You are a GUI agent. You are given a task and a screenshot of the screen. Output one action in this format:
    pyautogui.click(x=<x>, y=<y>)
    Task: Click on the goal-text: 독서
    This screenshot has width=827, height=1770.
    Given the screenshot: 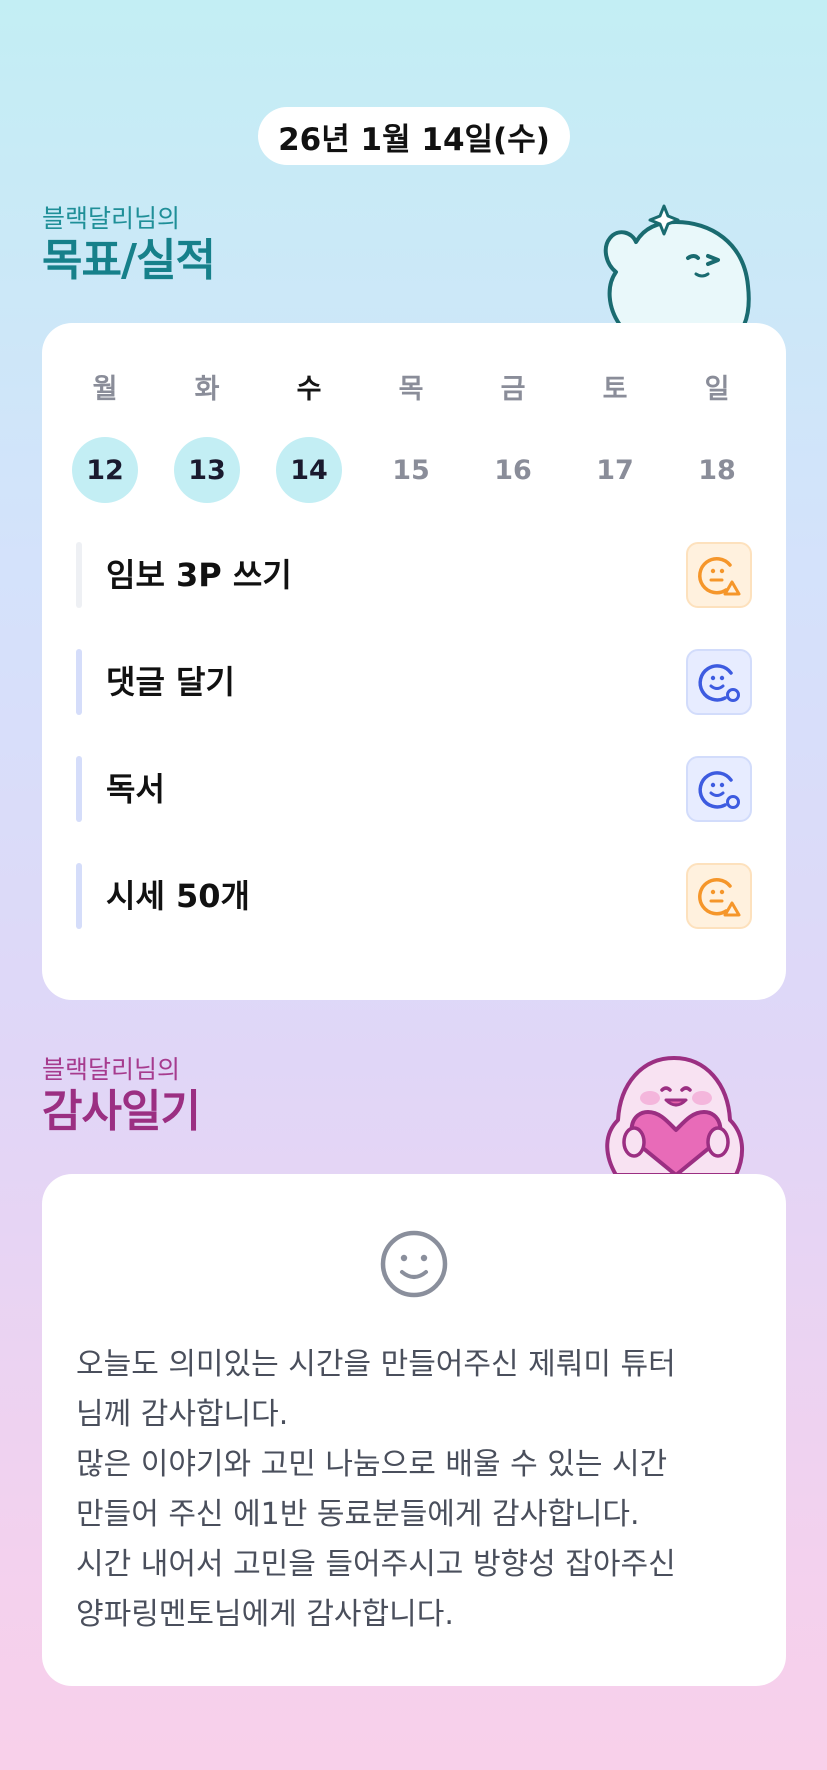 What is the action you would take?
    pyautogui.click(x=135, y=789)
    